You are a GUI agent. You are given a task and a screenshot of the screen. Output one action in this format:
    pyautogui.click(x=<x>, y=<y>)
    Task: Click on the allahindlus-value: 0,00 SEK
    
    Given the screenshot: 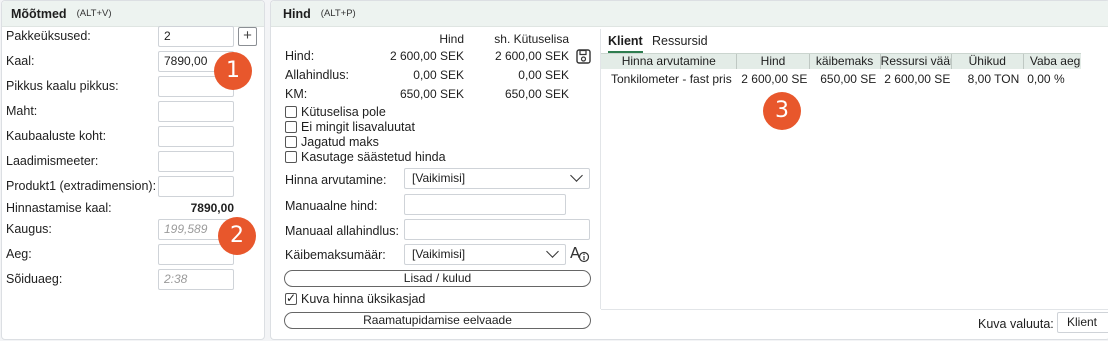 What is the action you would take?
    pyautogui.click(x=438, y=75)
    